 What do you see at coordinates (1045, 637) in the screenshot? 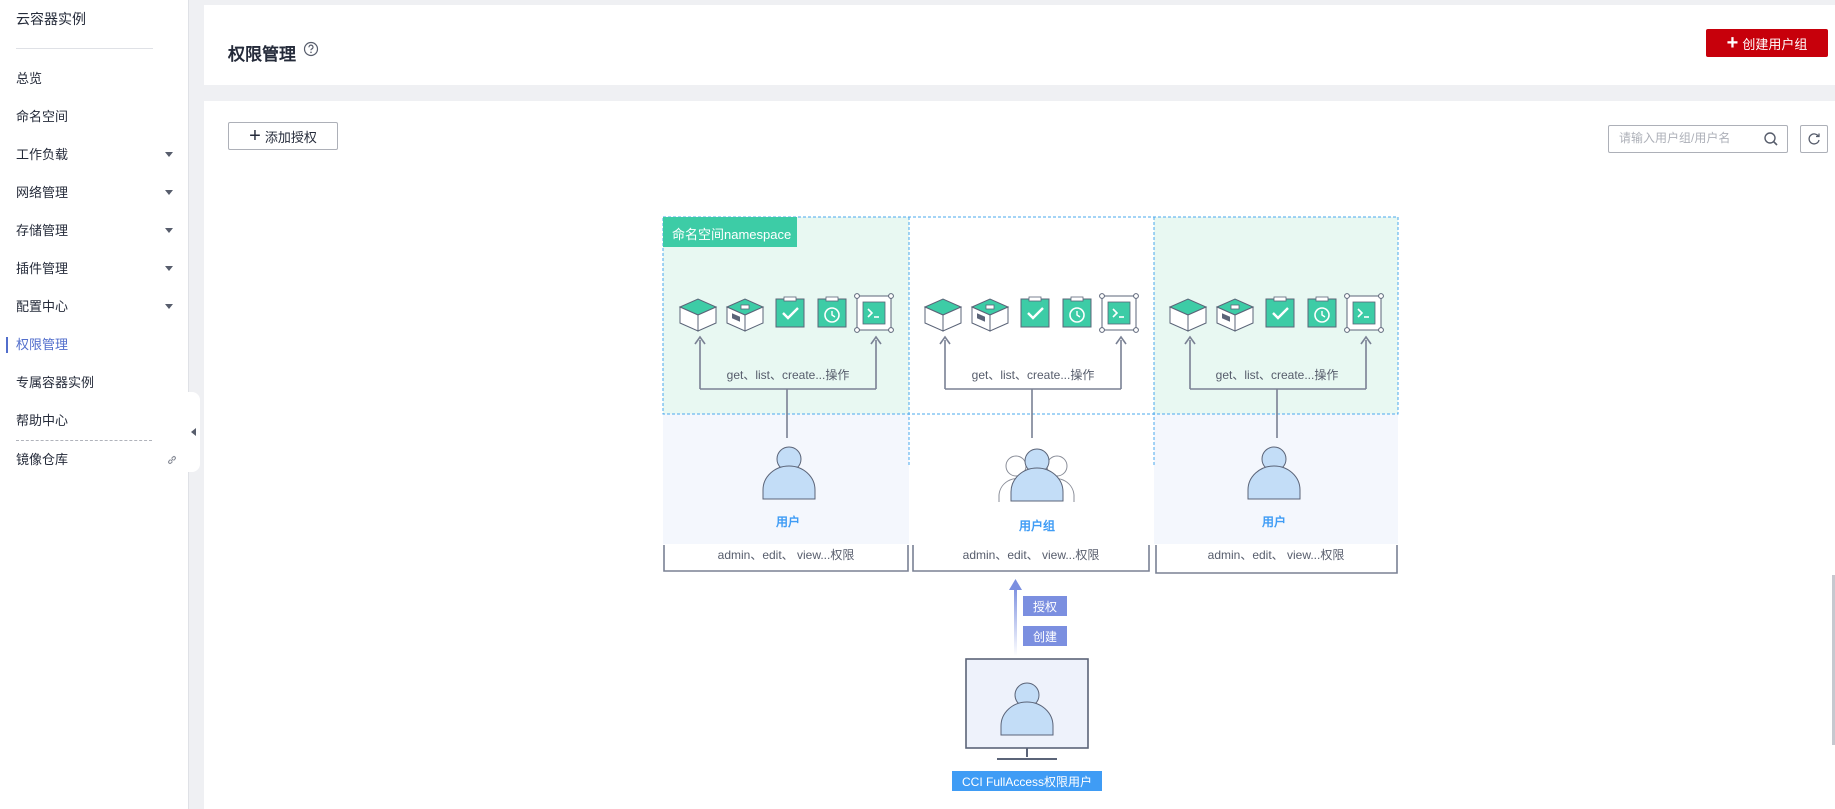
I see `create-label: 创建` at bounding box center [1045, 637].